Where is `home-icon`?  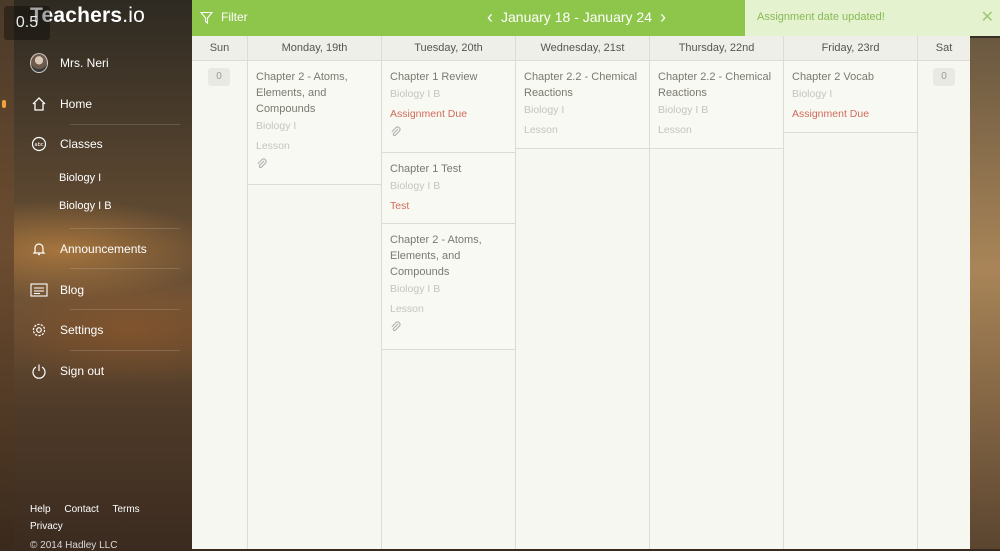
home-icon is located at coordinates (39, 104).